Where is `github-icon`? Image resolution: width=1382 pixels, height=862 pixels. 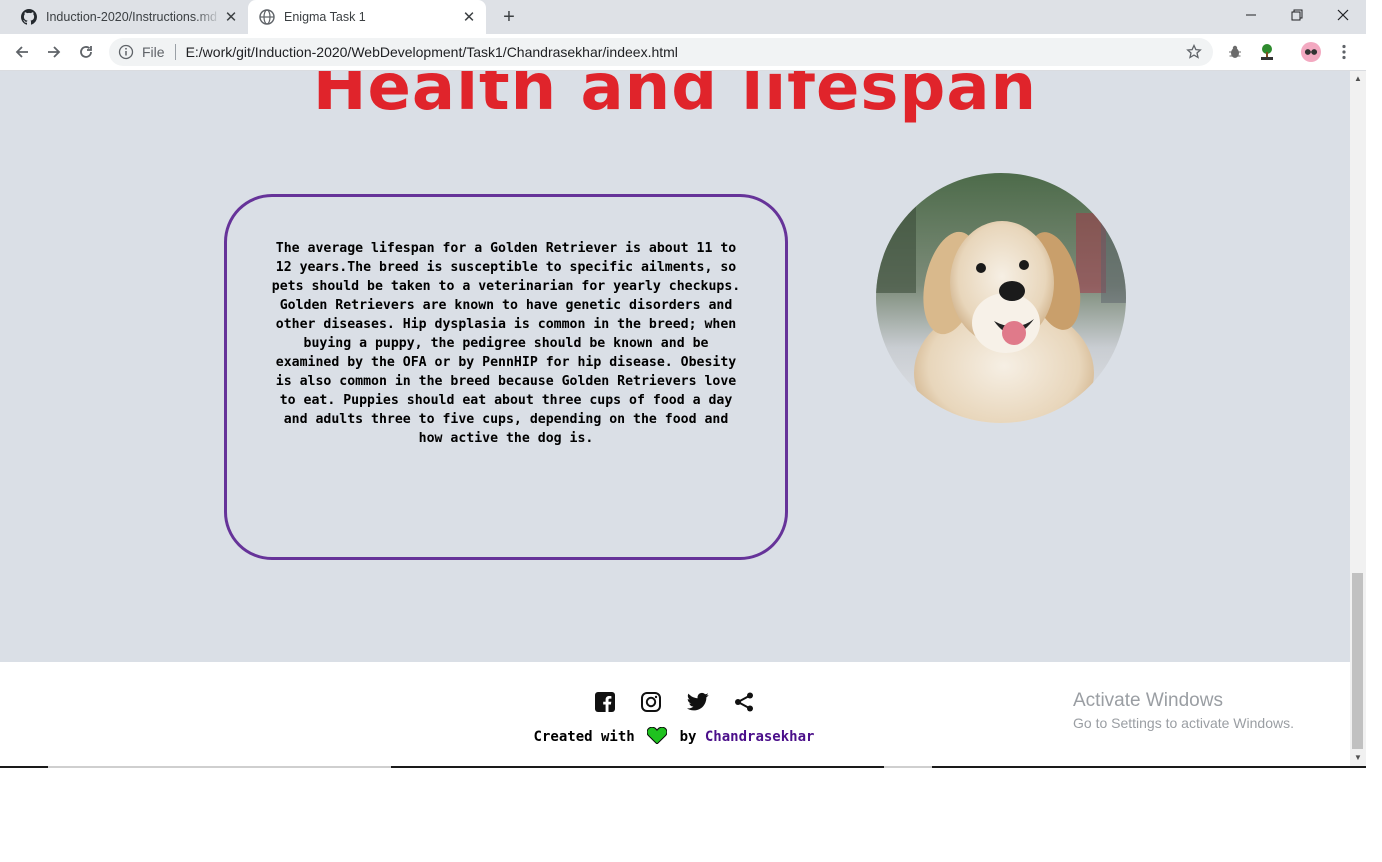 github-icon is located at coordinates (29, 17).